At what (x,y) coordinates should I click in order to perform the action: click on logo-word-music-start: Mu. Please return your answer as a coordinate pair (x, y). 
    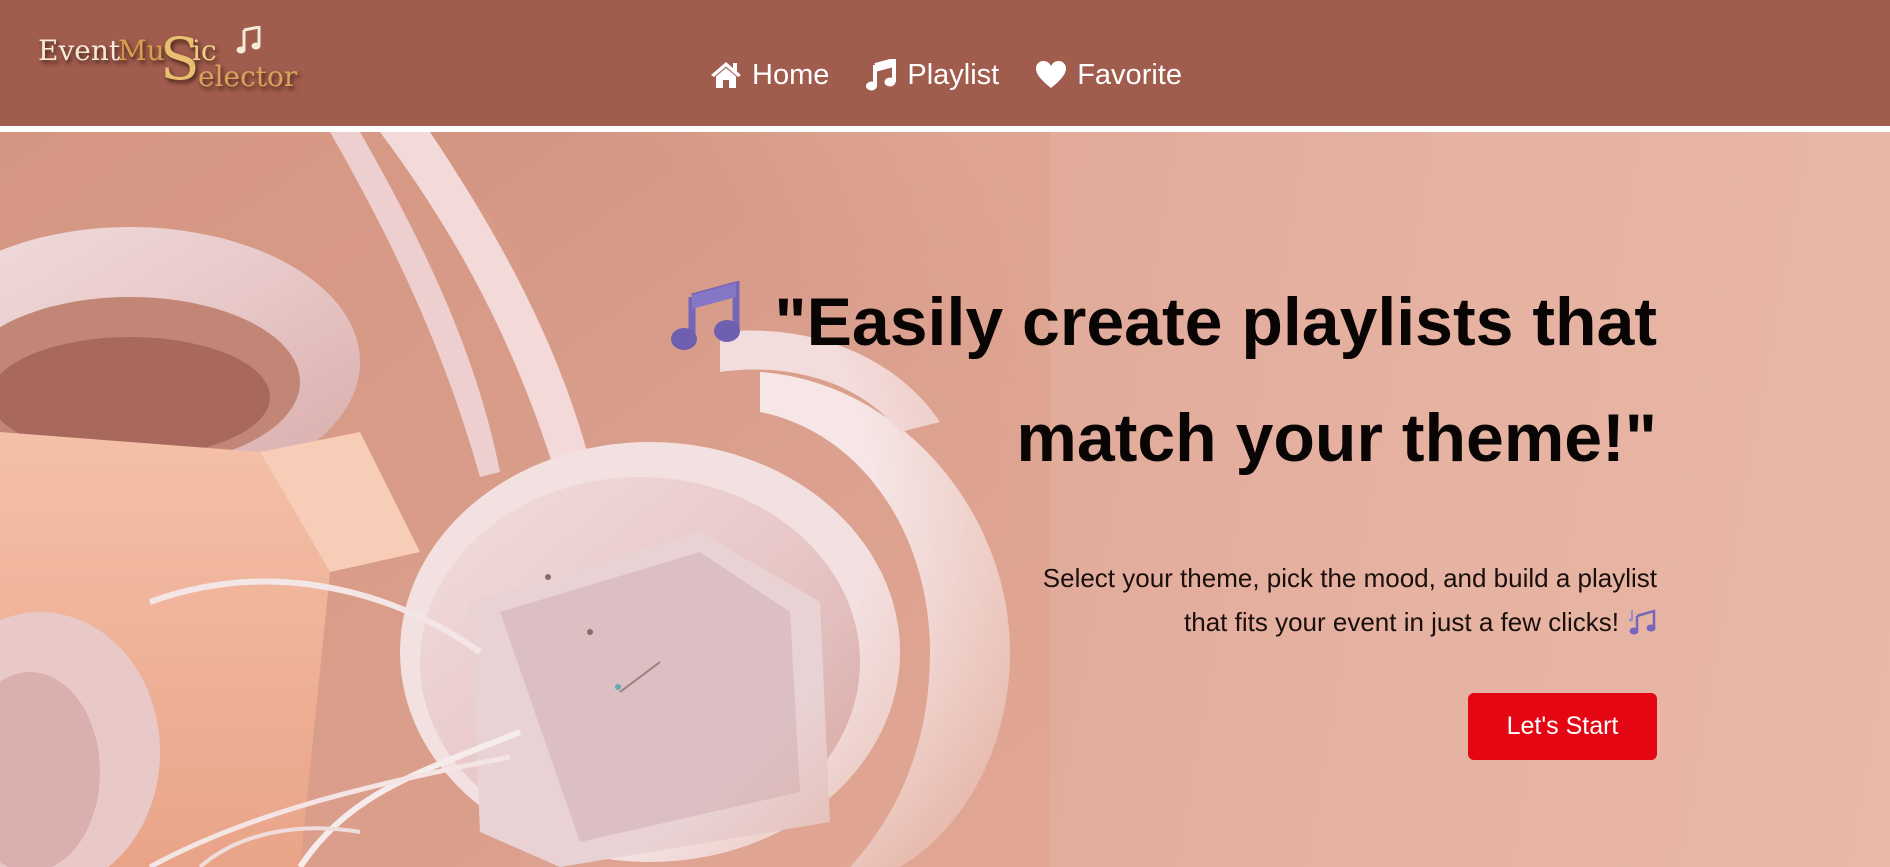
    Looking at the image, I should click on (141, 50).